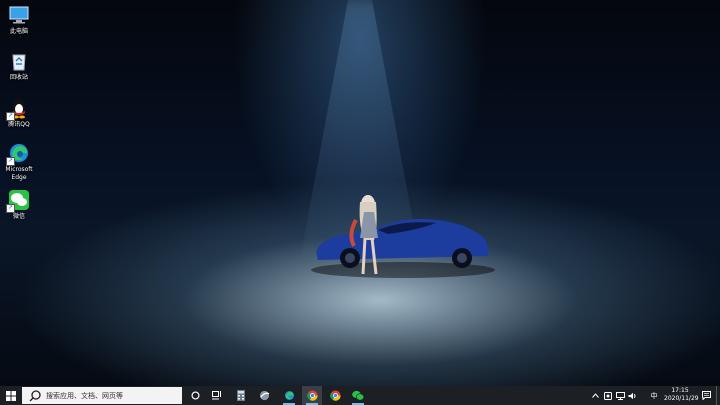  I want to click on tray-app-icon, so click(608, 395).